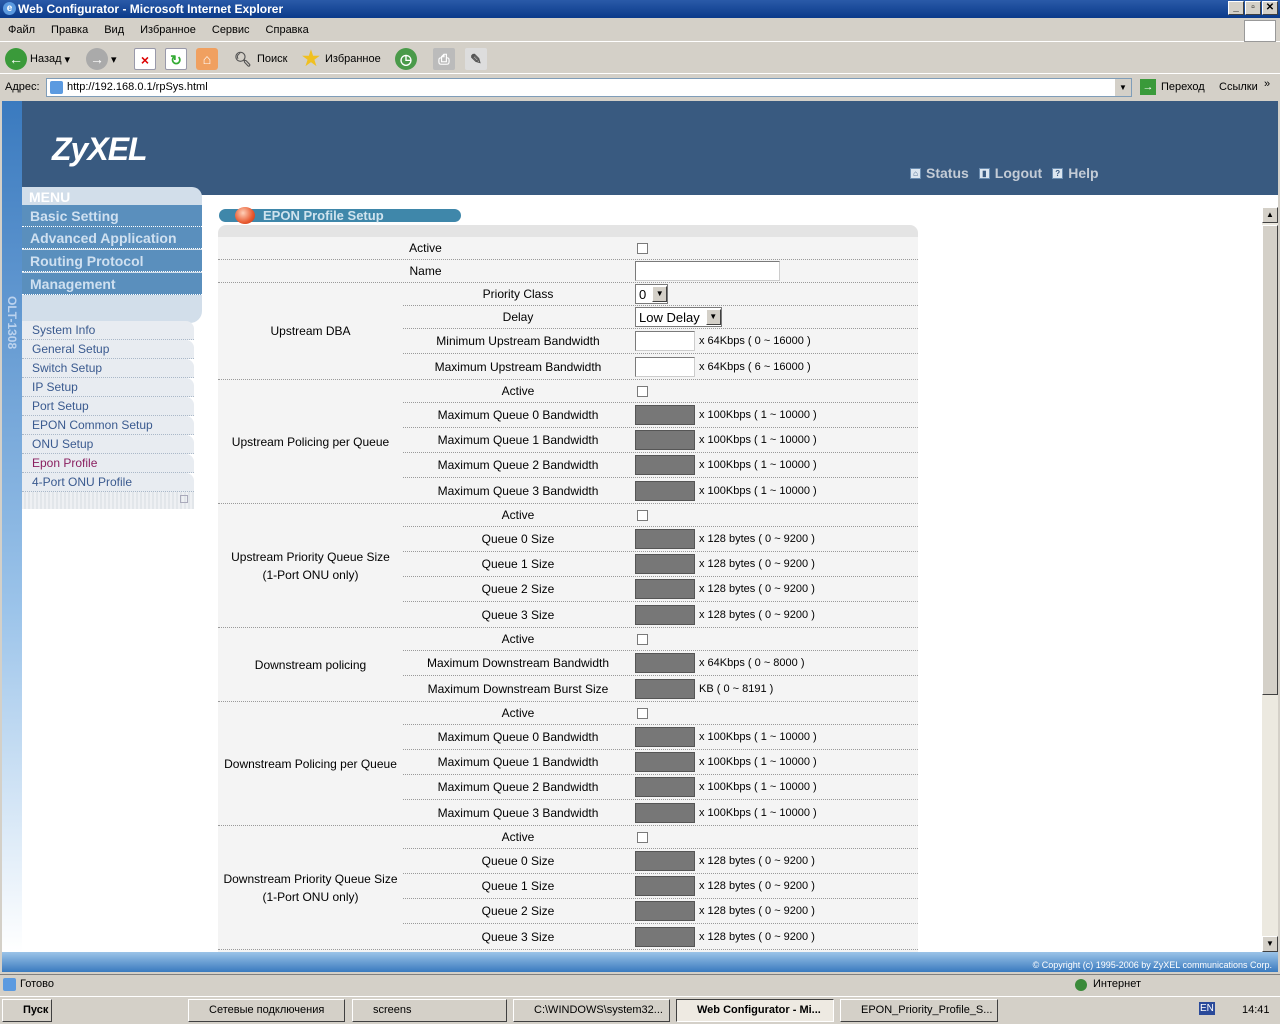 Image resolution: width=1280 pixels, height=1024 pixels. What do you see at coordinates (1267, 84) in the screenshot?
I see `chevron-right-icon: »` at bounding box center [1267, 84].